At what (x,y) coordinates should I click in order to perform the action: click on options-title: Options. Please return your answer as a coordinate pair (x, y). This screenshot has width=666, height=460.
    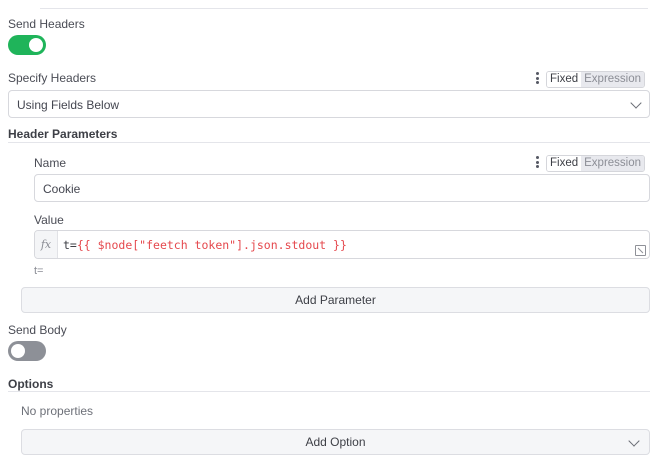
    Looking at the image, I should click on (31, 384).